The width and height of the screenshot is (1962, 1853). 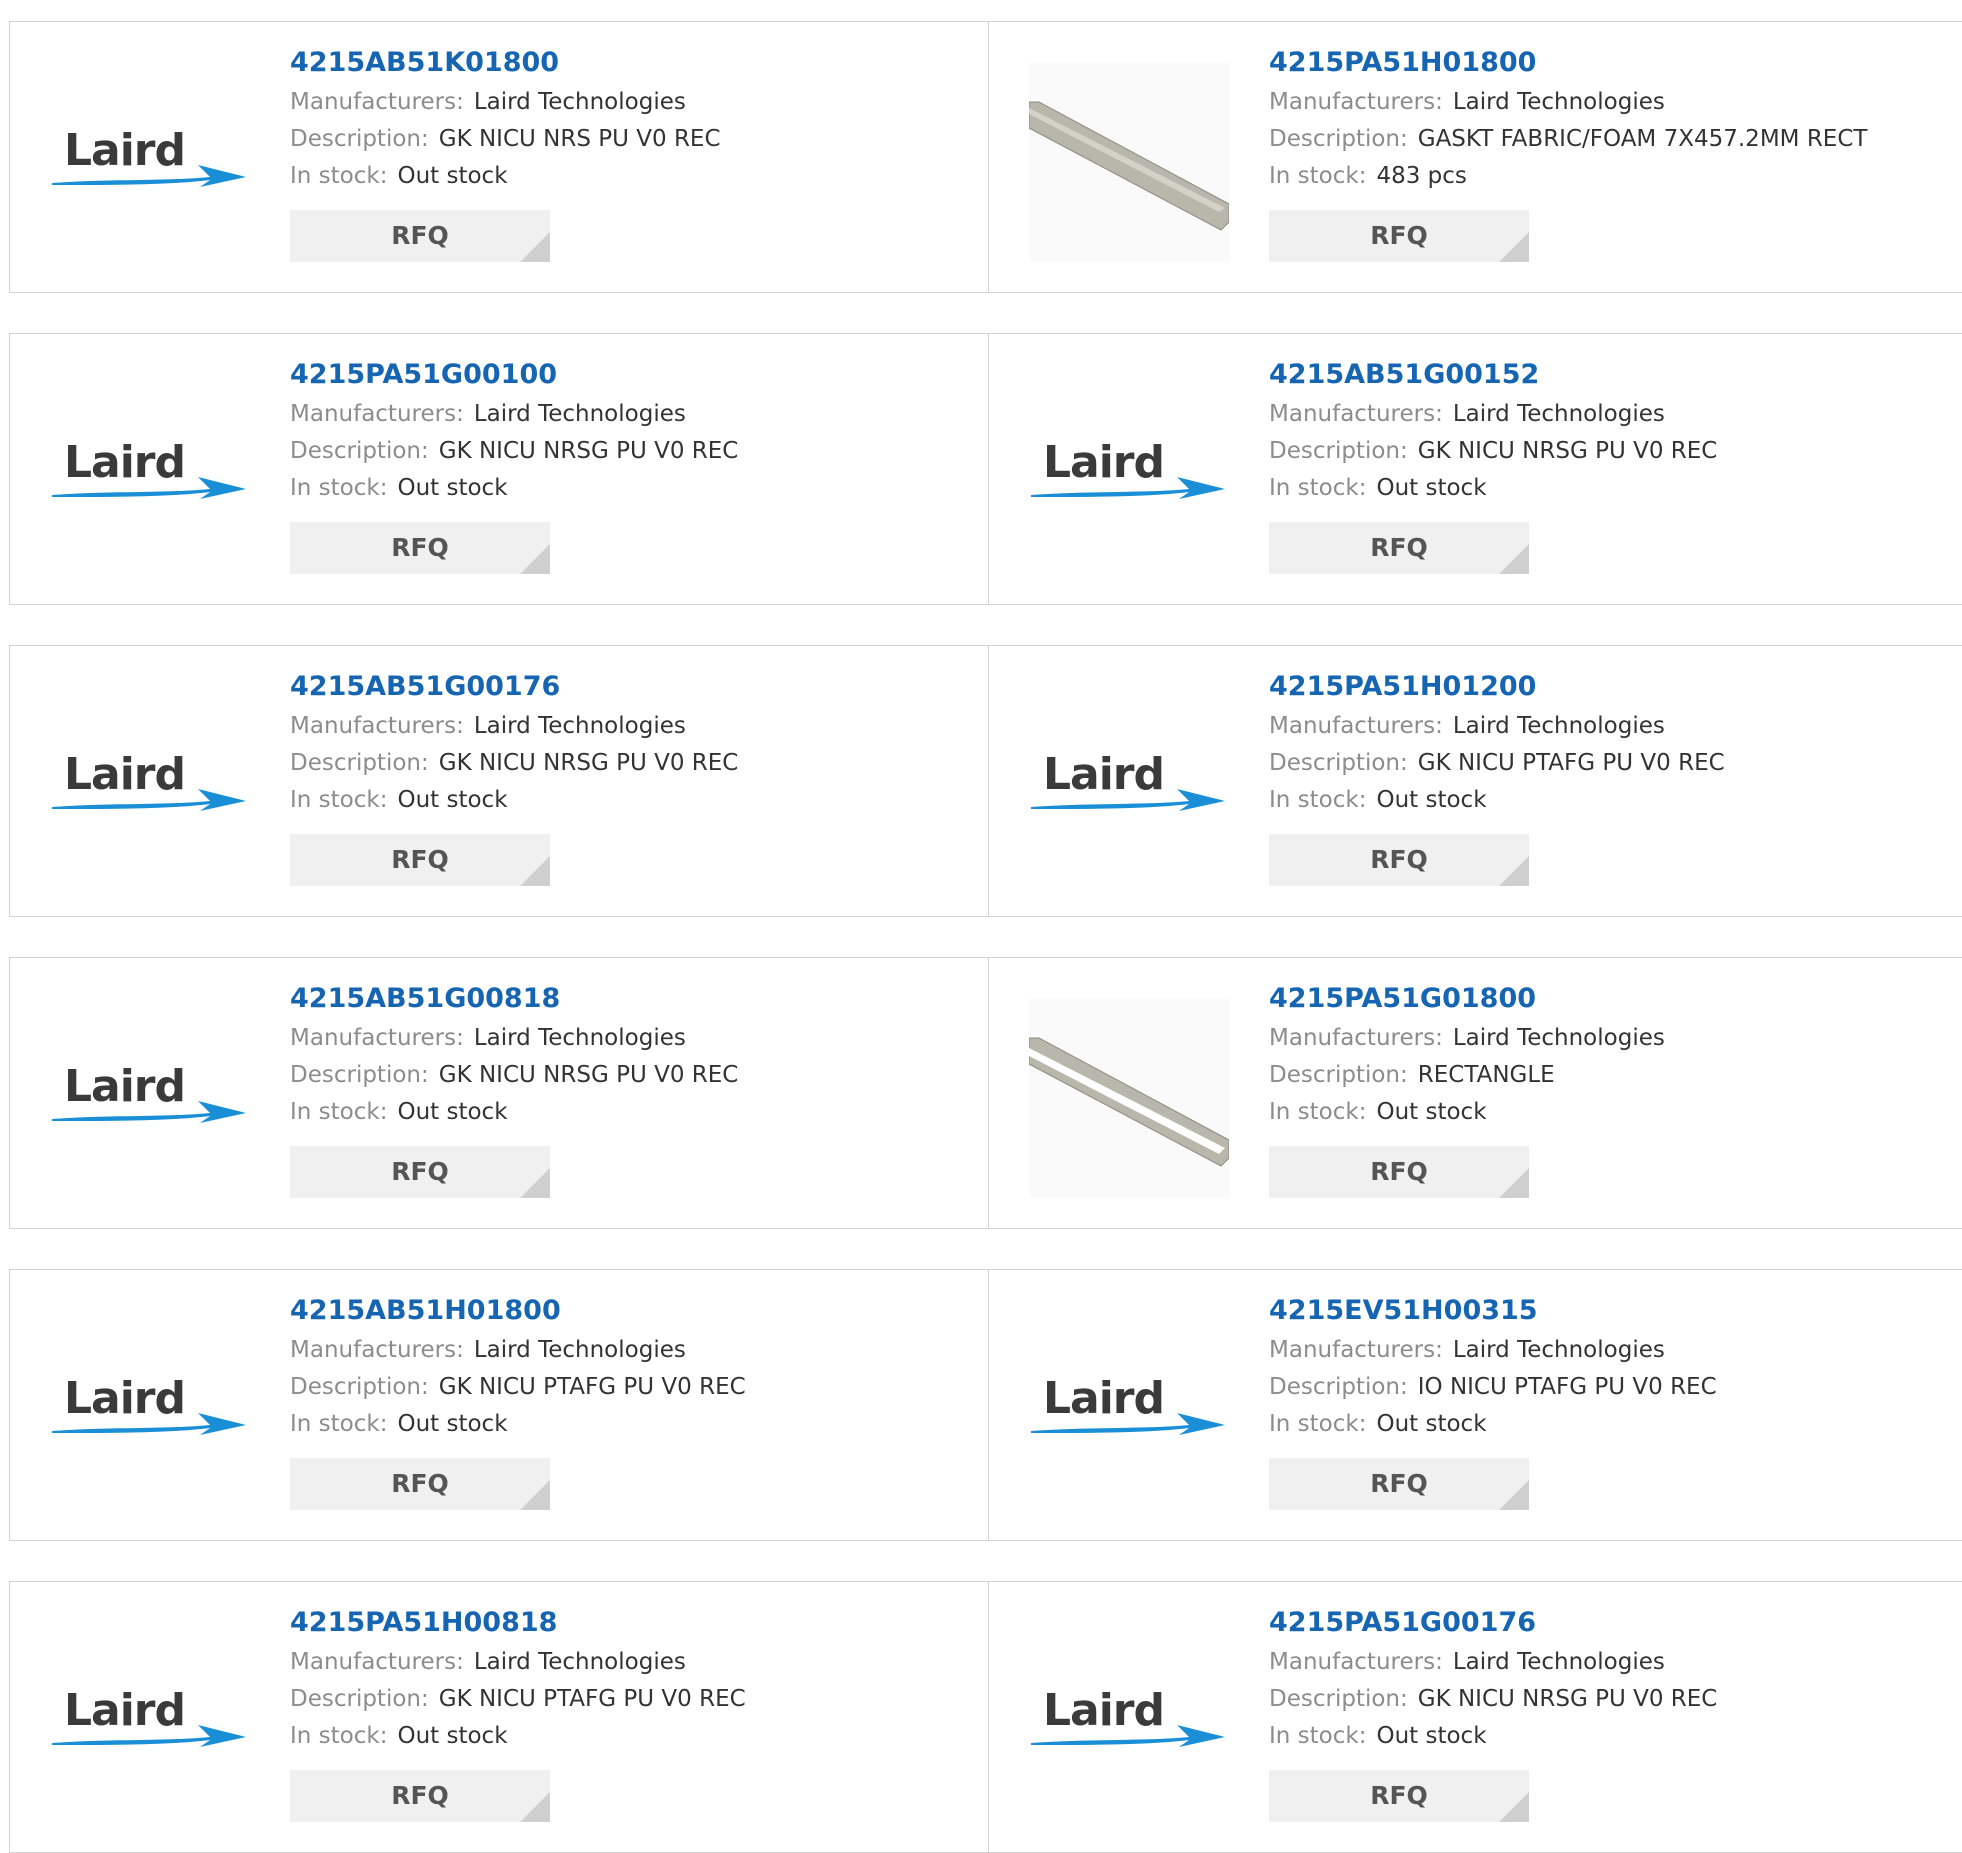 What do you see at coordinates (1606, 65) in the screenshot?
I see `part-number-link: 4215PA51H01800` at bounding box center [1606, 65].